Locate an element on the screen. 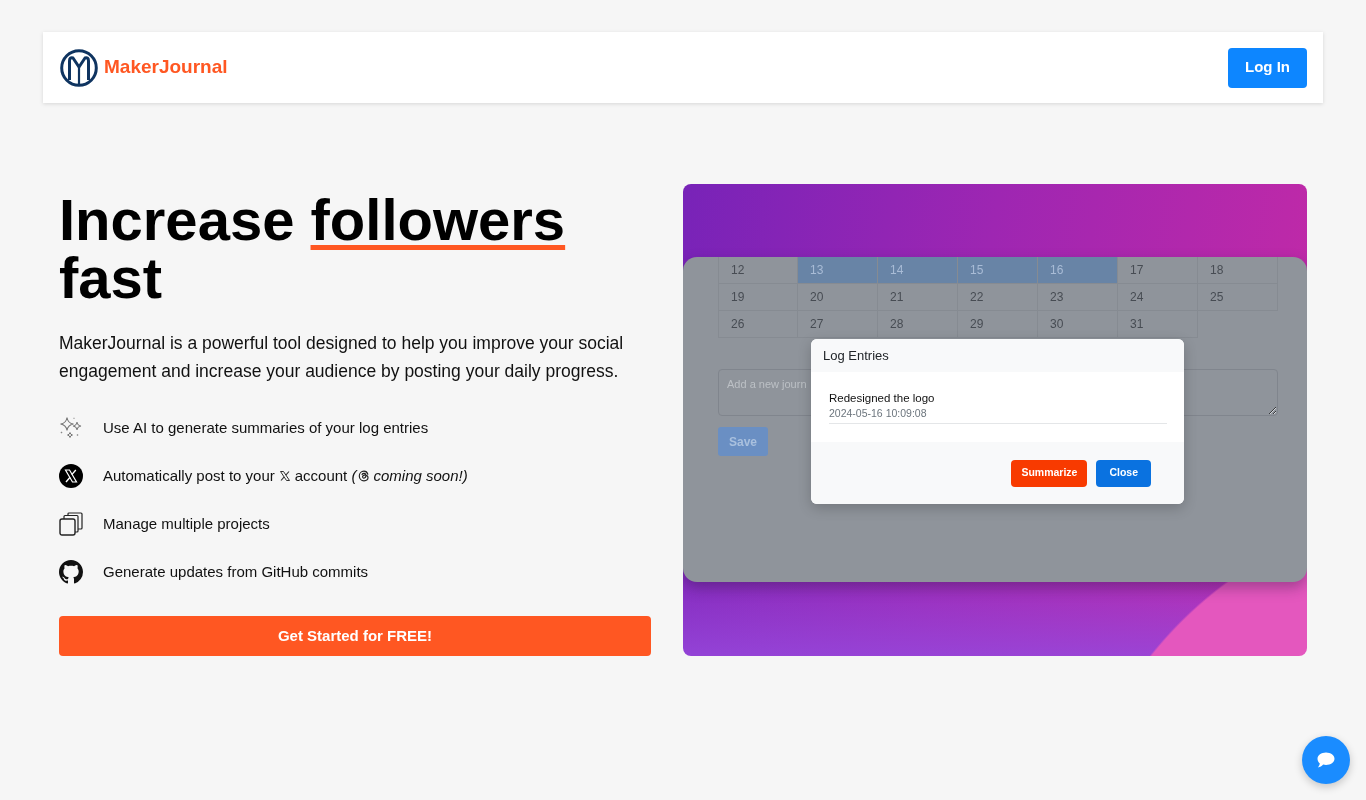  entry-title: Redesigned the logo is located at coordinates (882, 398).